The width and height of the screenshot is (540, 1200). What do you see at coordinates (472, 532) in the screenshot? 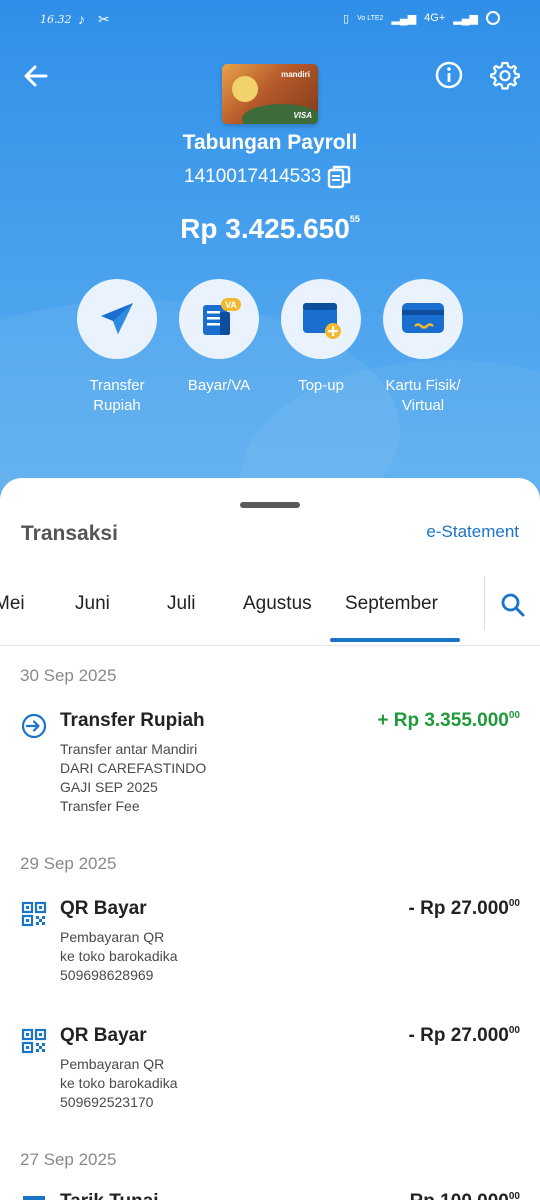
I see `e-statement-link: e-Statement` at bounding box center [472, 532].